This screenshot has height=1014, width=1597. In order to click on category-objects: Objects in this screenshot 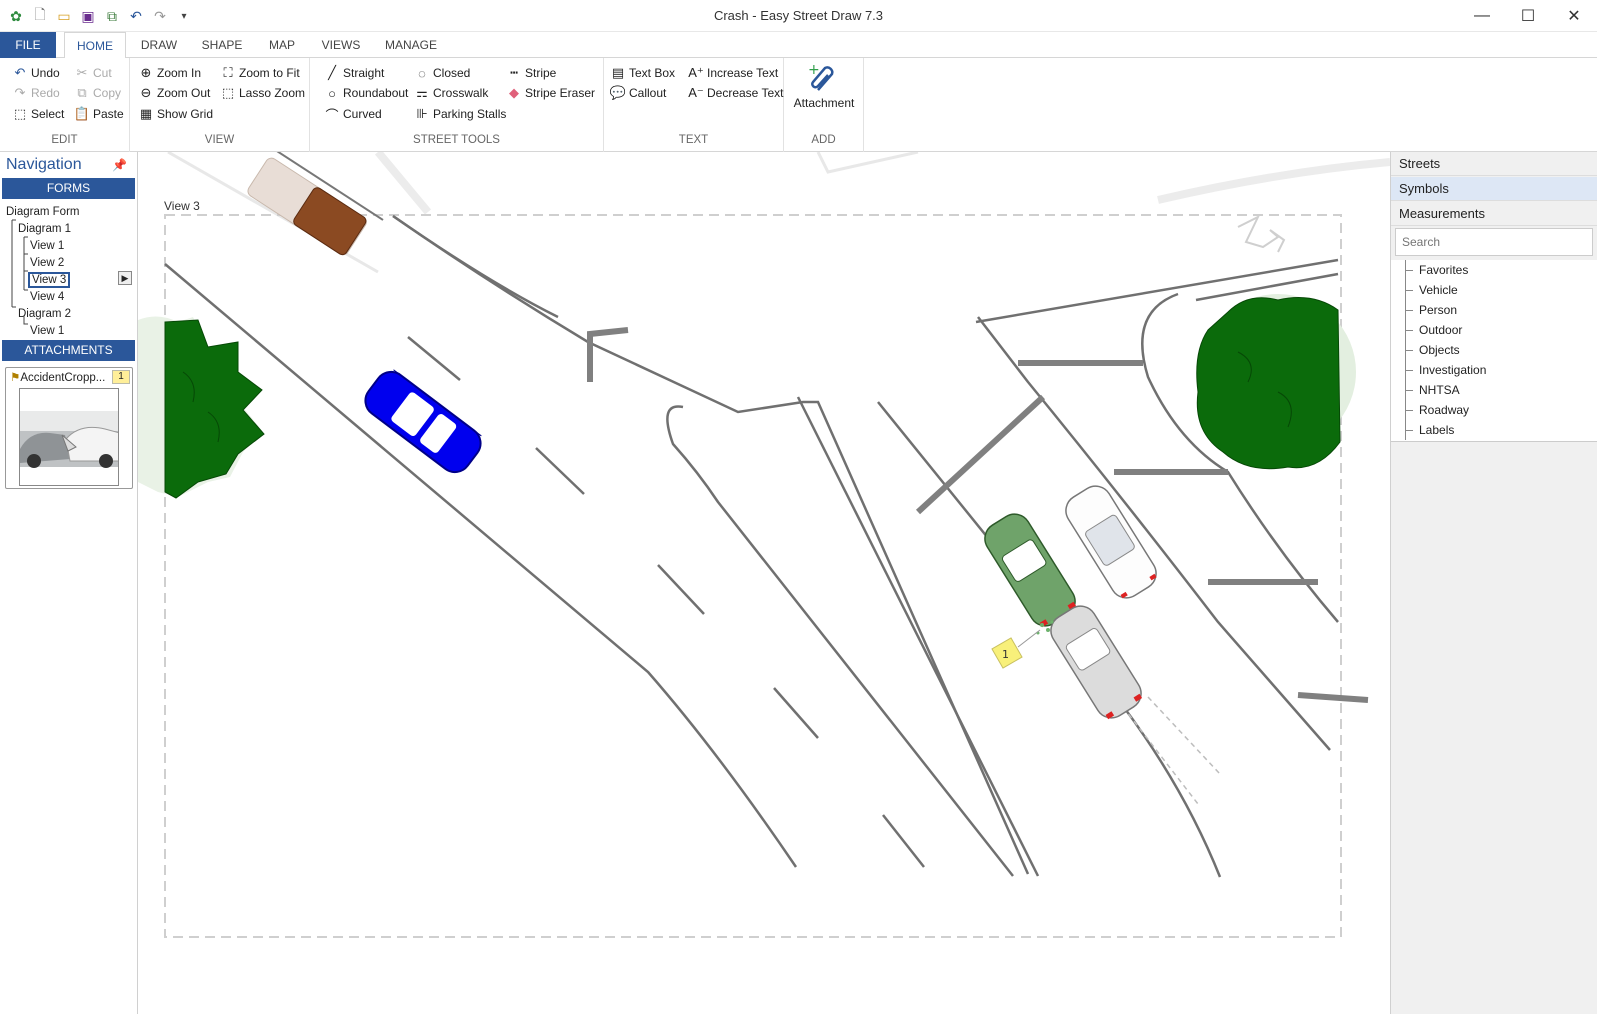, I will do `click(1494, 350)`.